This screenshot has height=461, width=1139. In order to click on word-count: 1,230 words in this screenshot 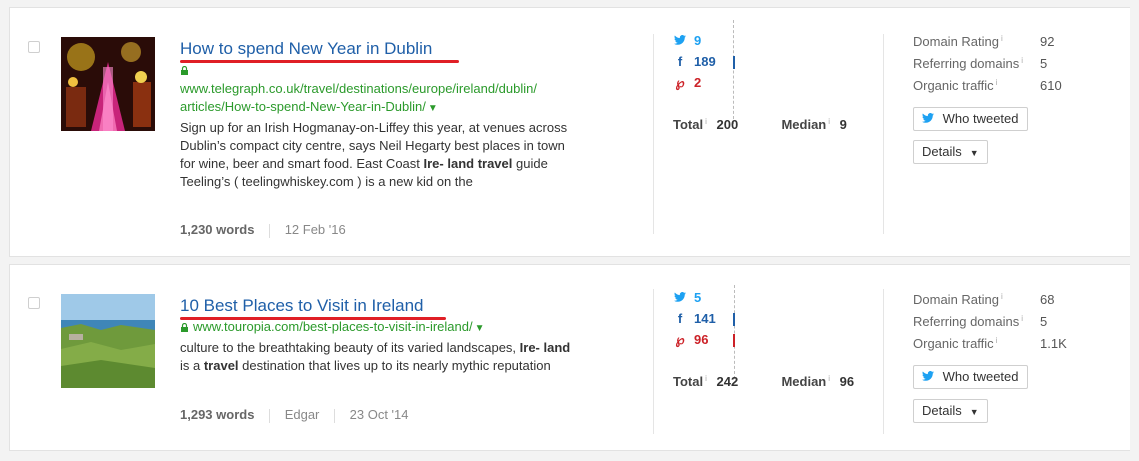, I will do `click(217, 229)`.